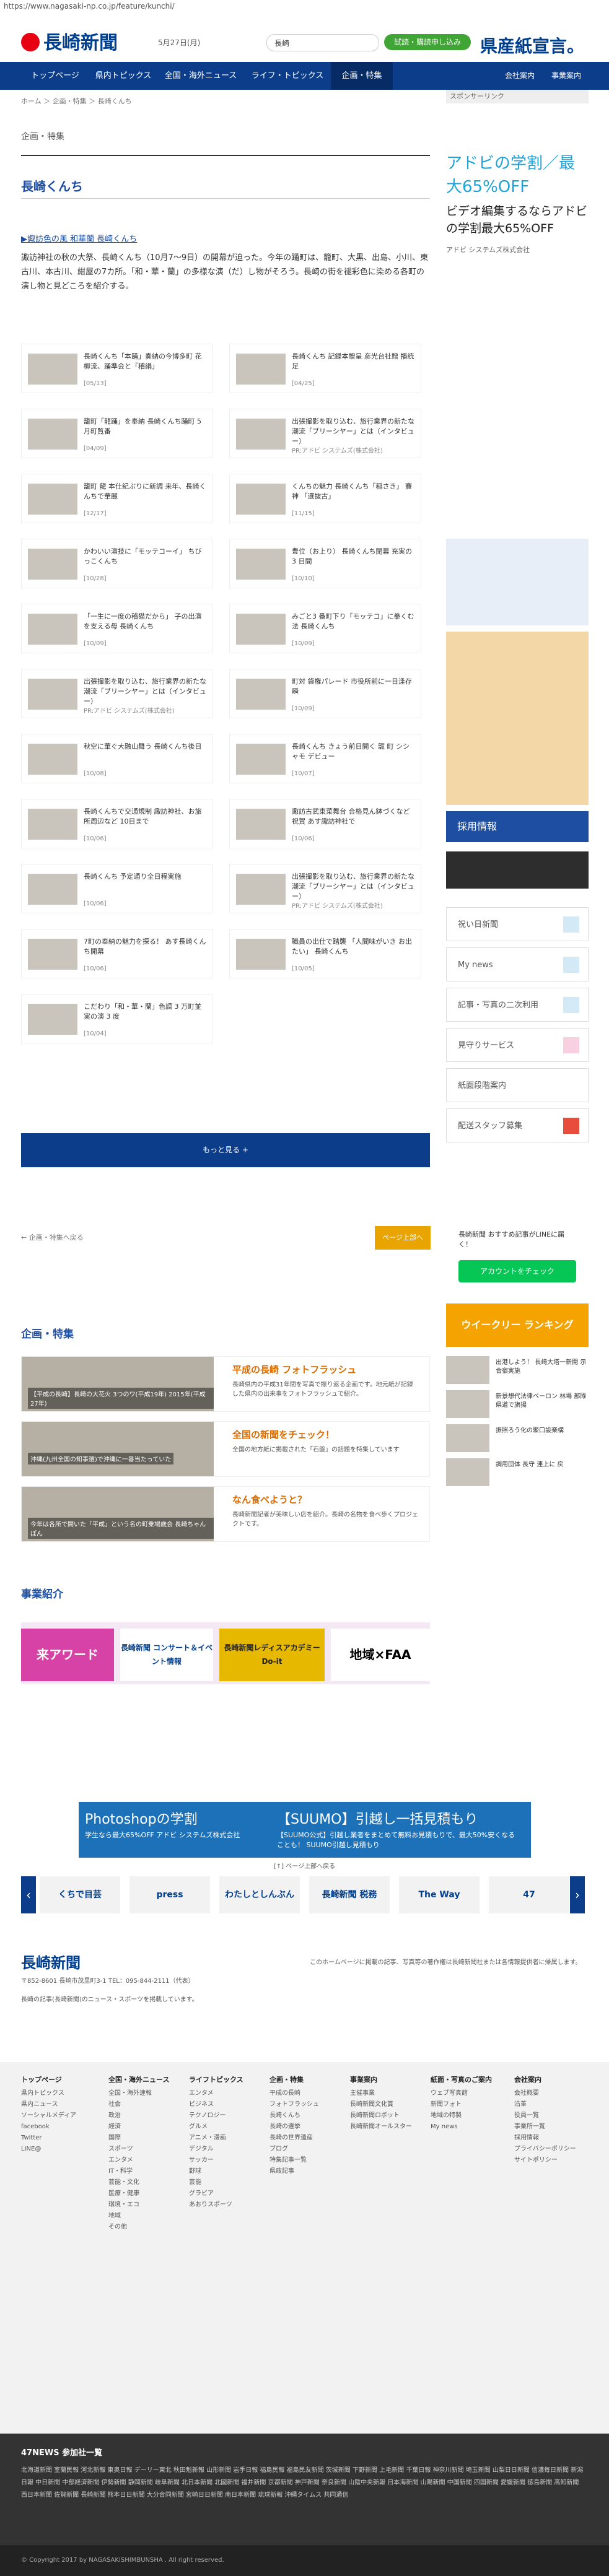 The width and height of the screenshot is (609, 2576). What do you see at coordinates (469, 2104) in the screenshot?
I see `footer-link: 新聞フォト` at bounding box center [469, 2104].